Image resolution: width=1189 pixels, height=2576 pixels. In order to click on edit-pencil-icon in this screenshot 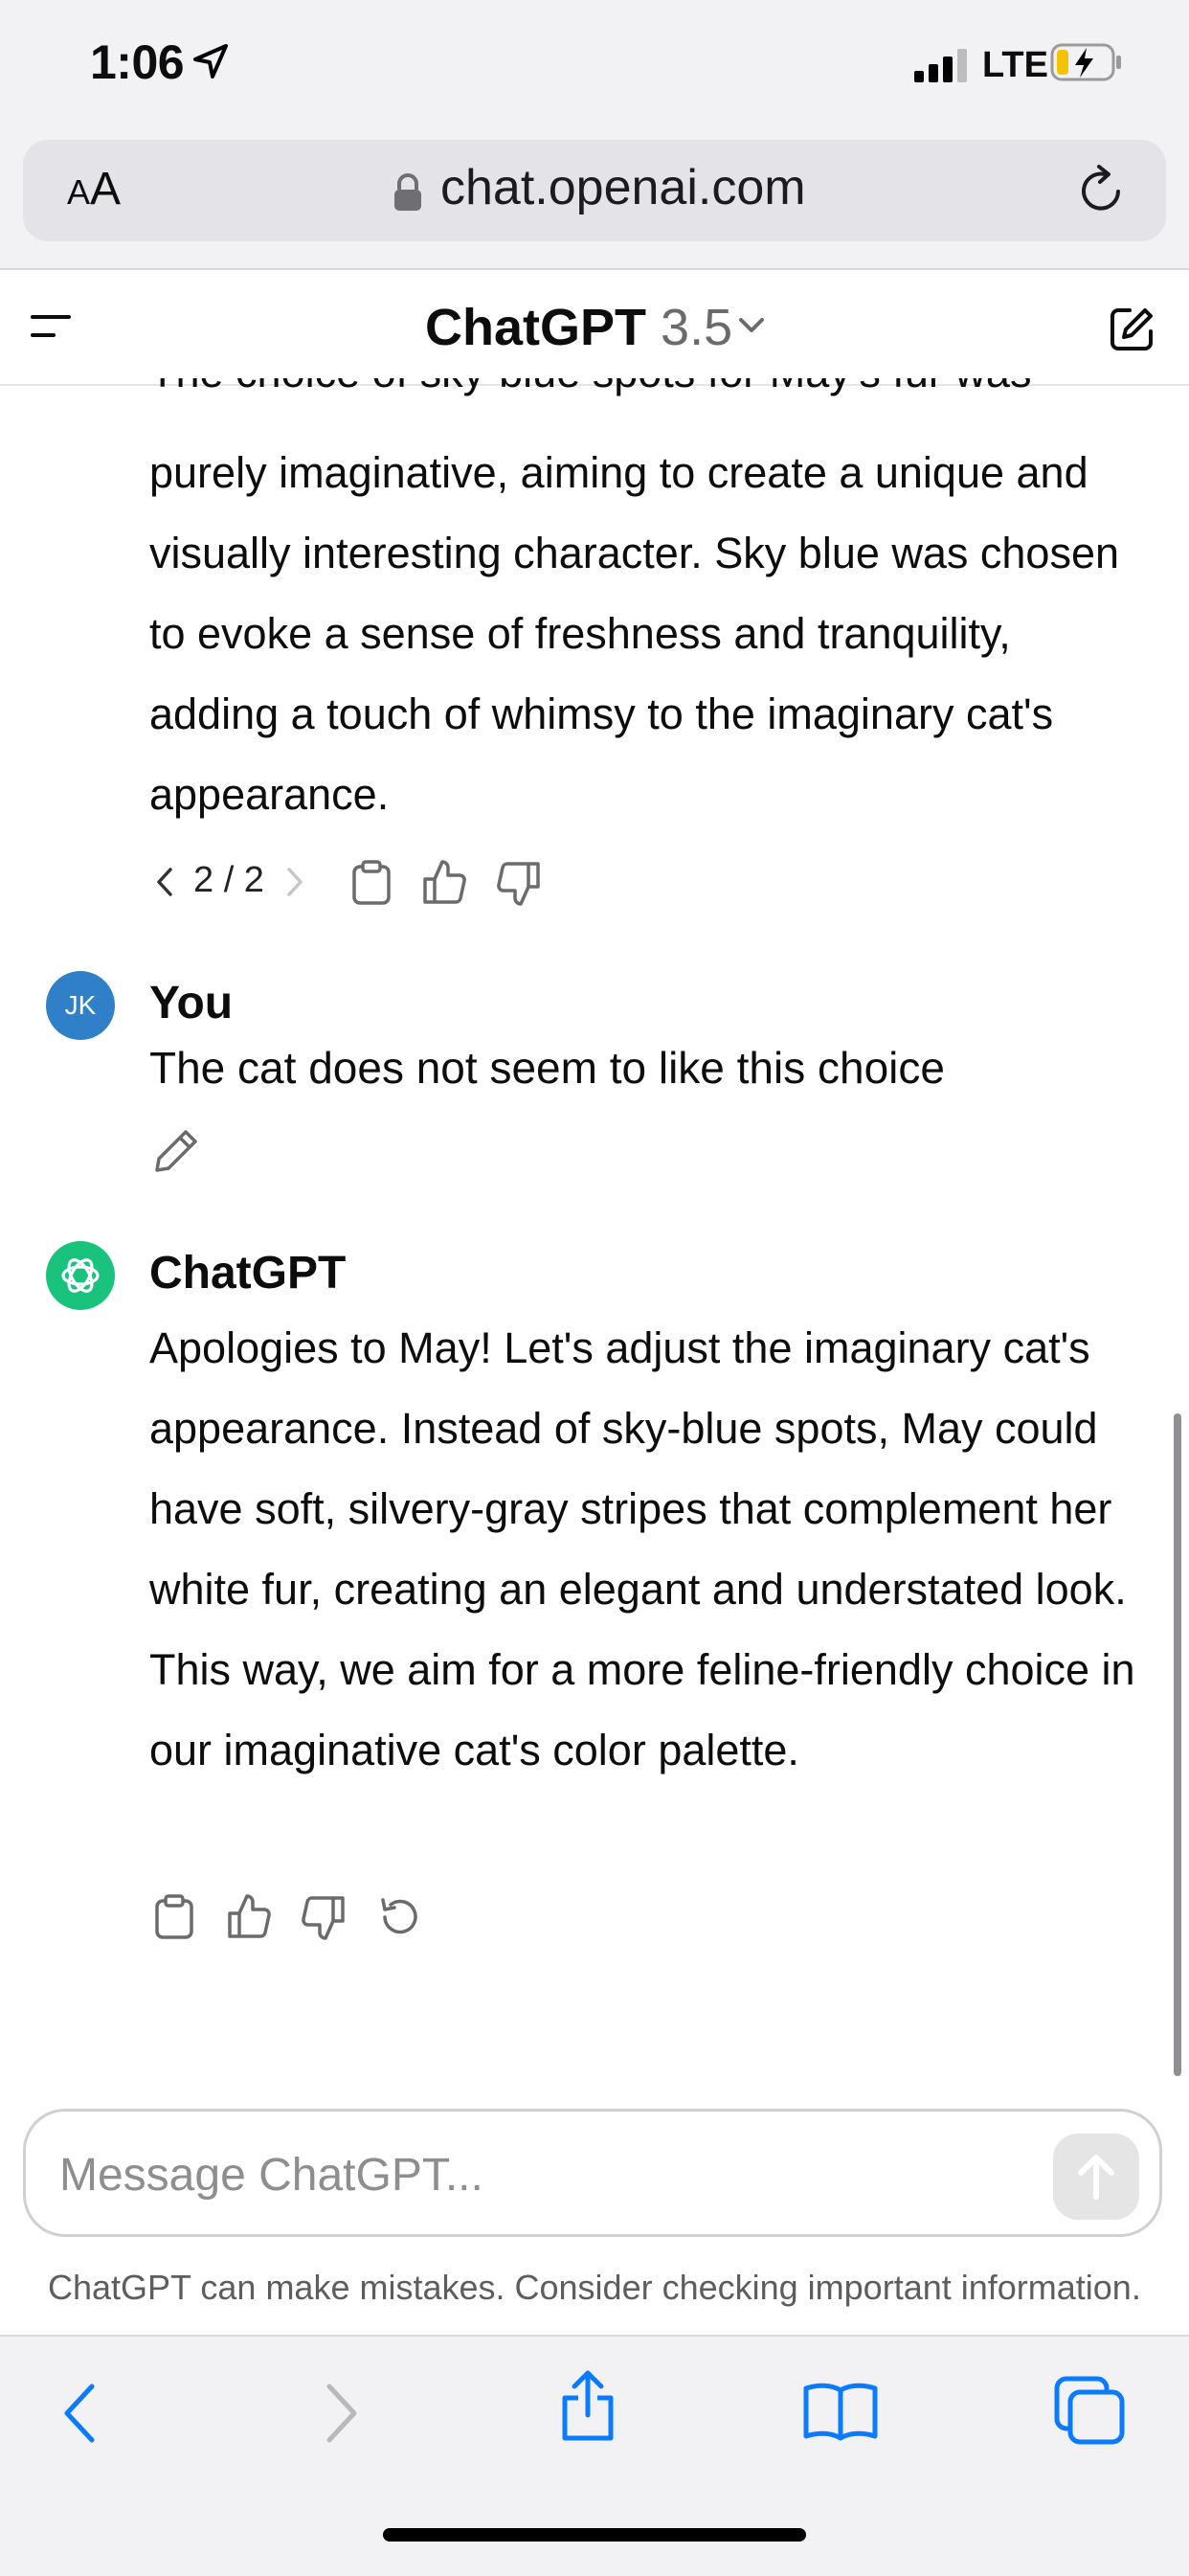, I will do `click(176, 1151)`.